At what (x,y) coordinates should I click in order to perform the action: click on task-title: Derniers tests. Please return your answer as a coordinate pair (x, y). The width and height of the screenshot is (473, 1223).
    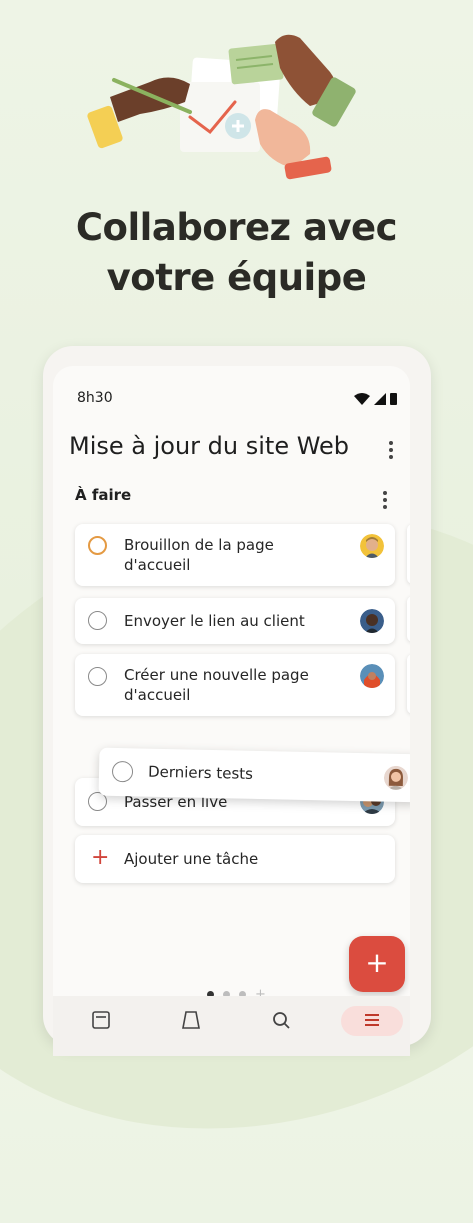
    Looking at the image, I should click on (200, 772).